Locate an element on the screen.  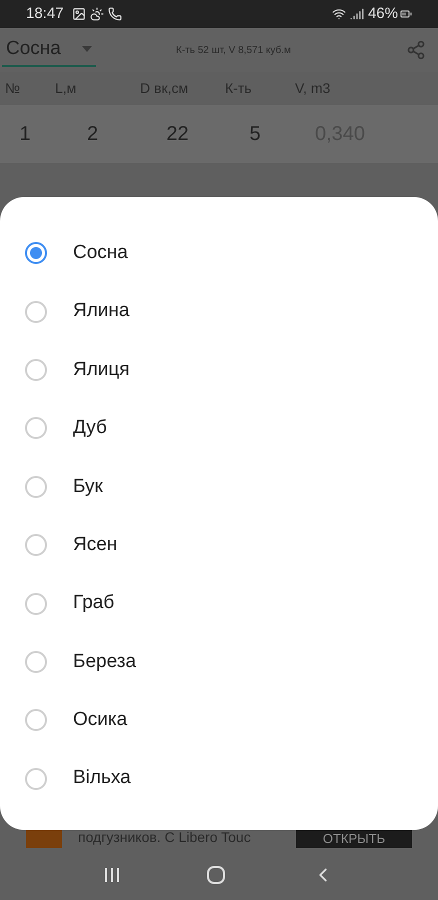
species-option: Бук is located at coordinates (219, 487).